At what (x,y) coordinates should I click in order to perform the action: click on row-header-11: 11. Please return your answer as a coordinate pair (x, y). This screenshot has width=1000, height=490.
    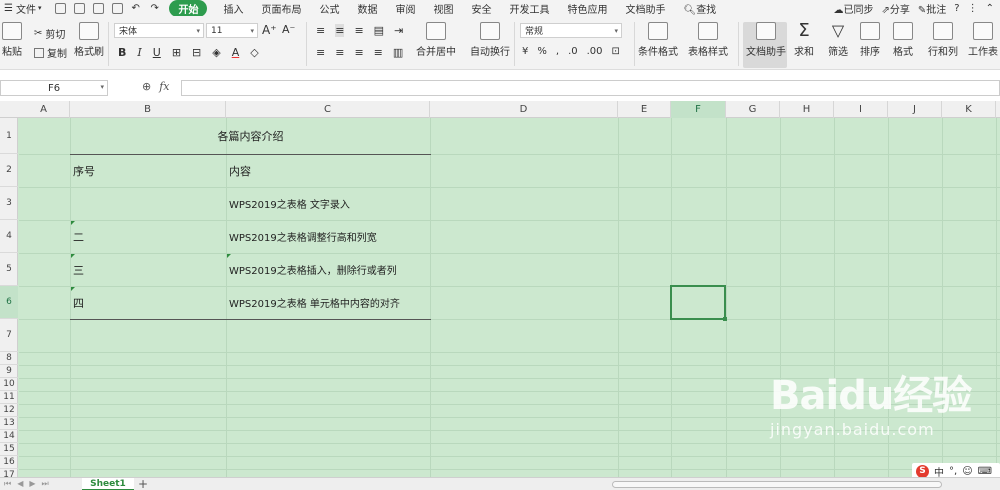
    Looking at the image, I should click on (9, 397).